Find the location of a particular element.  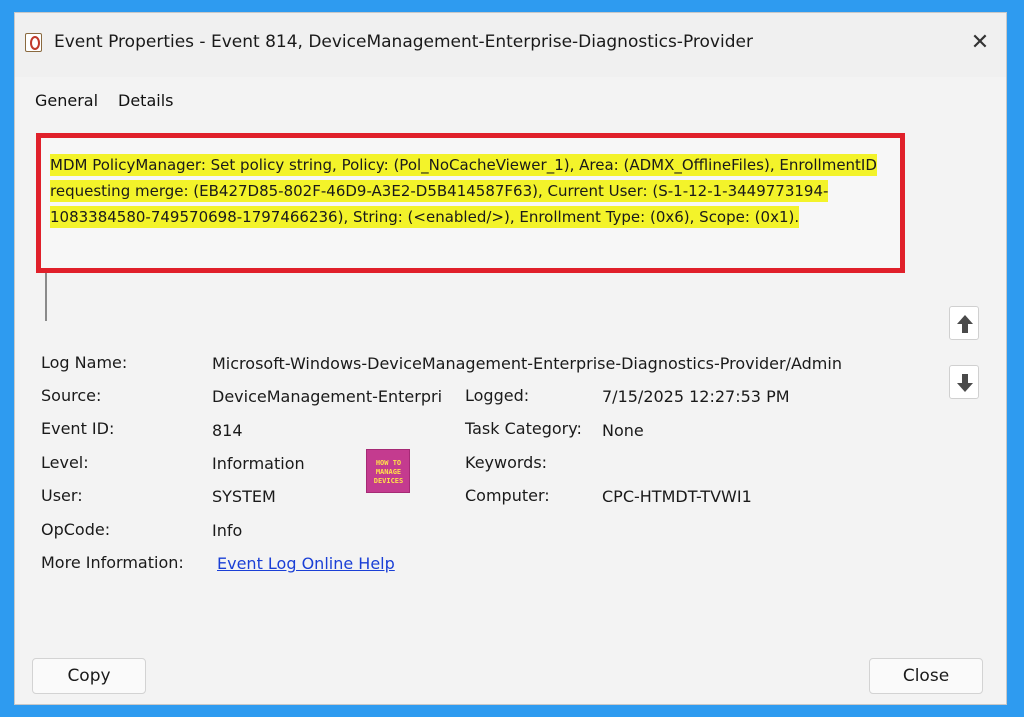

next-event-button is located at coordinates (964, 382).